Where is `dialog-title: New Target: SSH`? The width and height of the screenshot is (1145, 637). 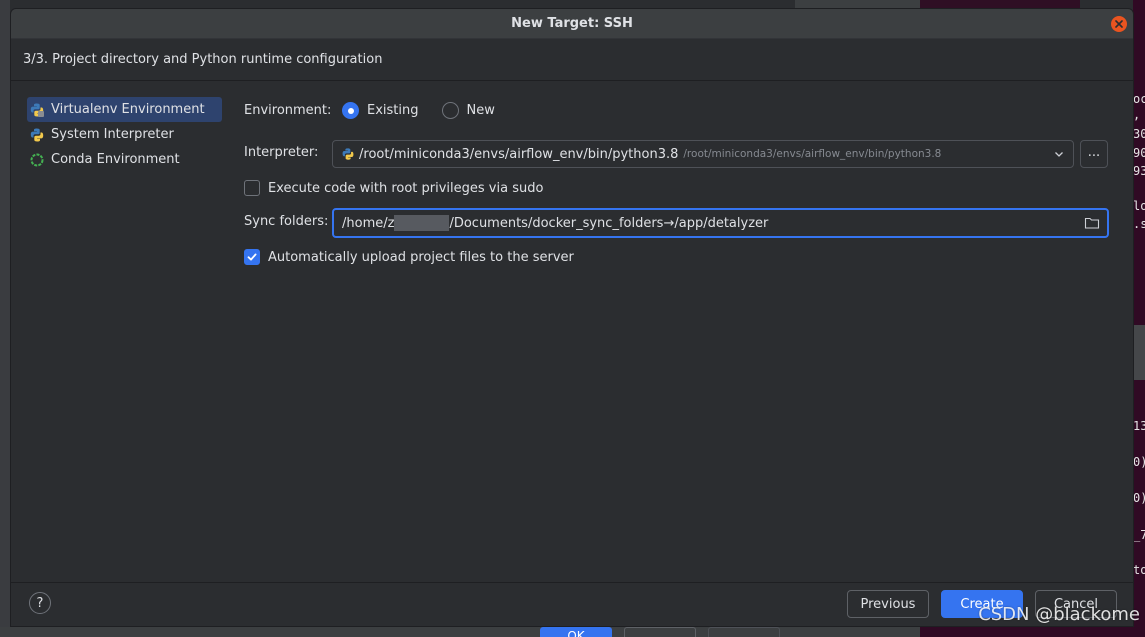 dialog-title: New Target: SSH is located at coordinates (572, 23).